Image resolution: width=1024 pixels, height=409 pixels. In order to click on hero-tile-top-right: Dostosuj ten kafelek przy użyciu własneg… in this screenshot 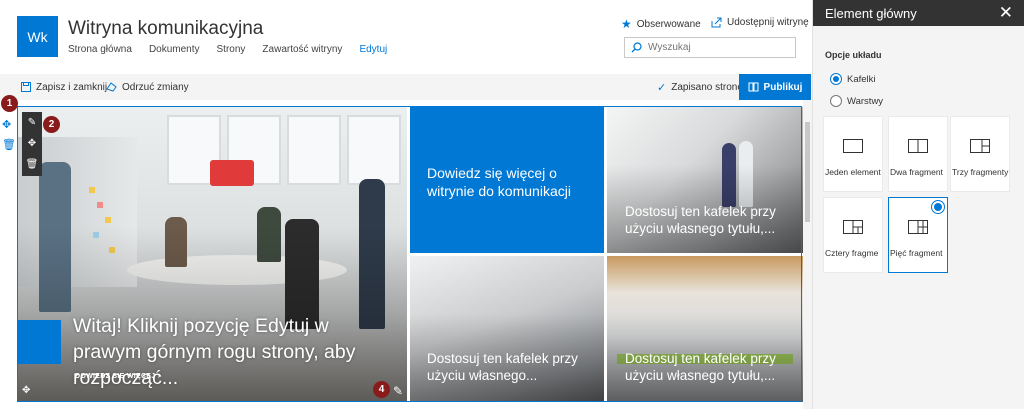, I will do `click(705, 180)`.